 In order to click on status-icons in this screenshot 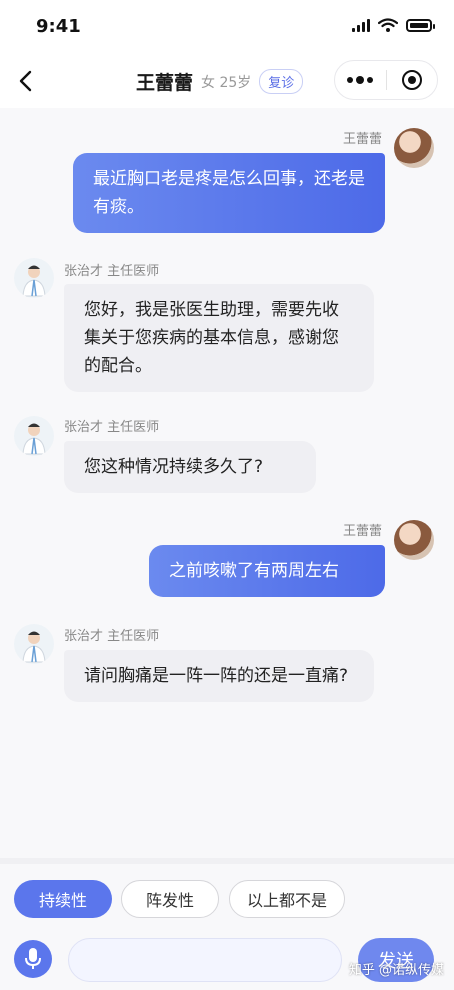, I will do `click(393, 25)`.